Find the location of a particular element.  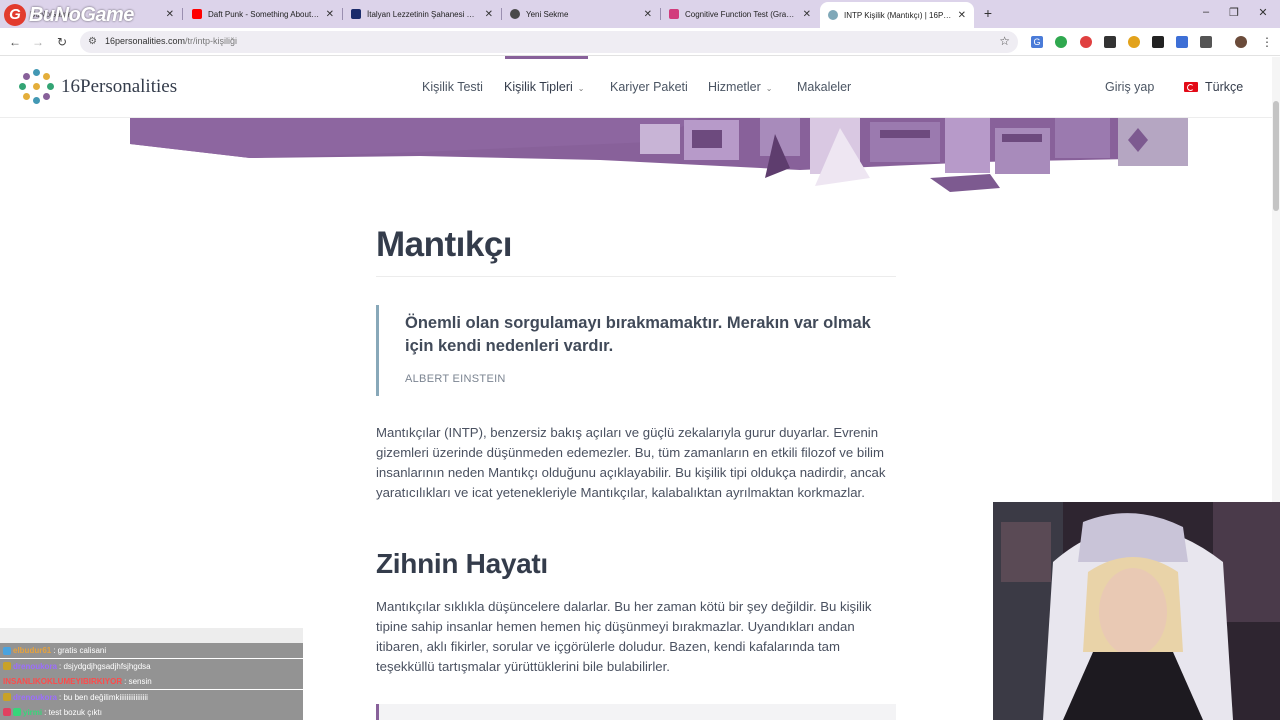

extension-icon is located at coordinates (1110, 42).